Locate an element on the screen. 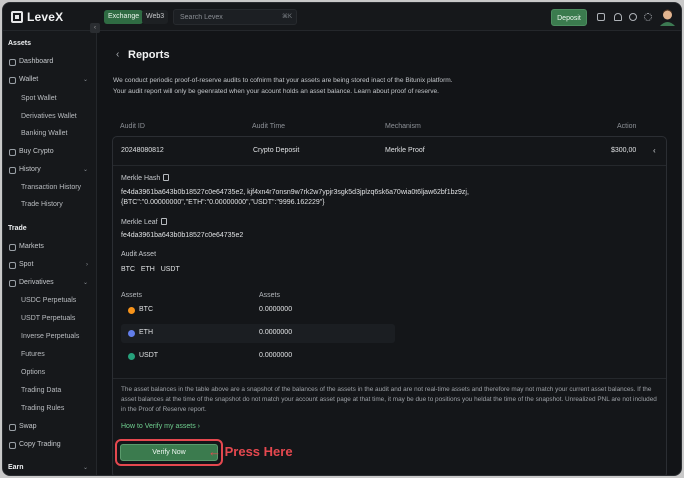  sidebar-item-swap: Swap is located at coordinates (50, 427).